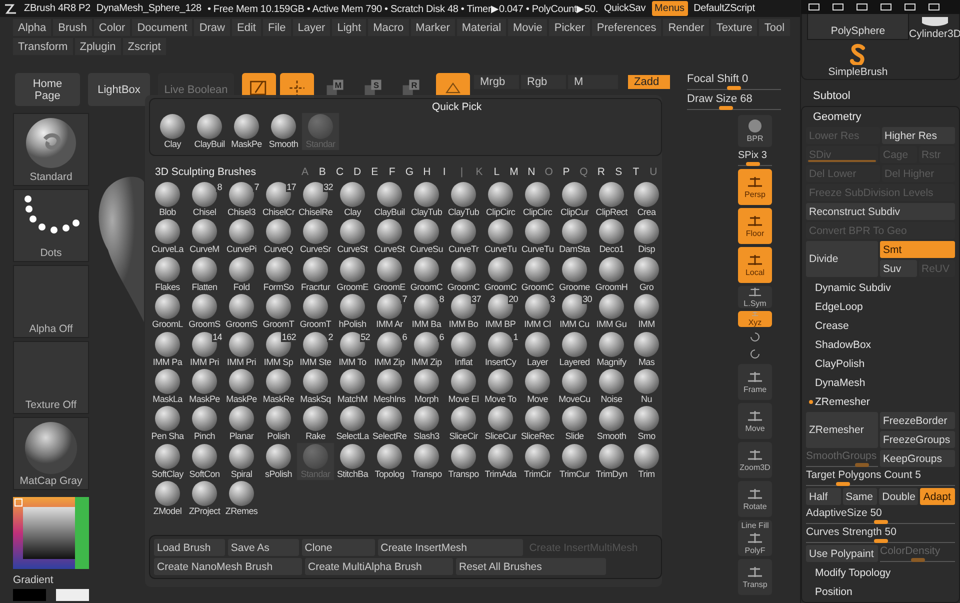 This screenshot has height=603, width=960. I want to click on section-header: EdgeLoop, so click(880, 306).